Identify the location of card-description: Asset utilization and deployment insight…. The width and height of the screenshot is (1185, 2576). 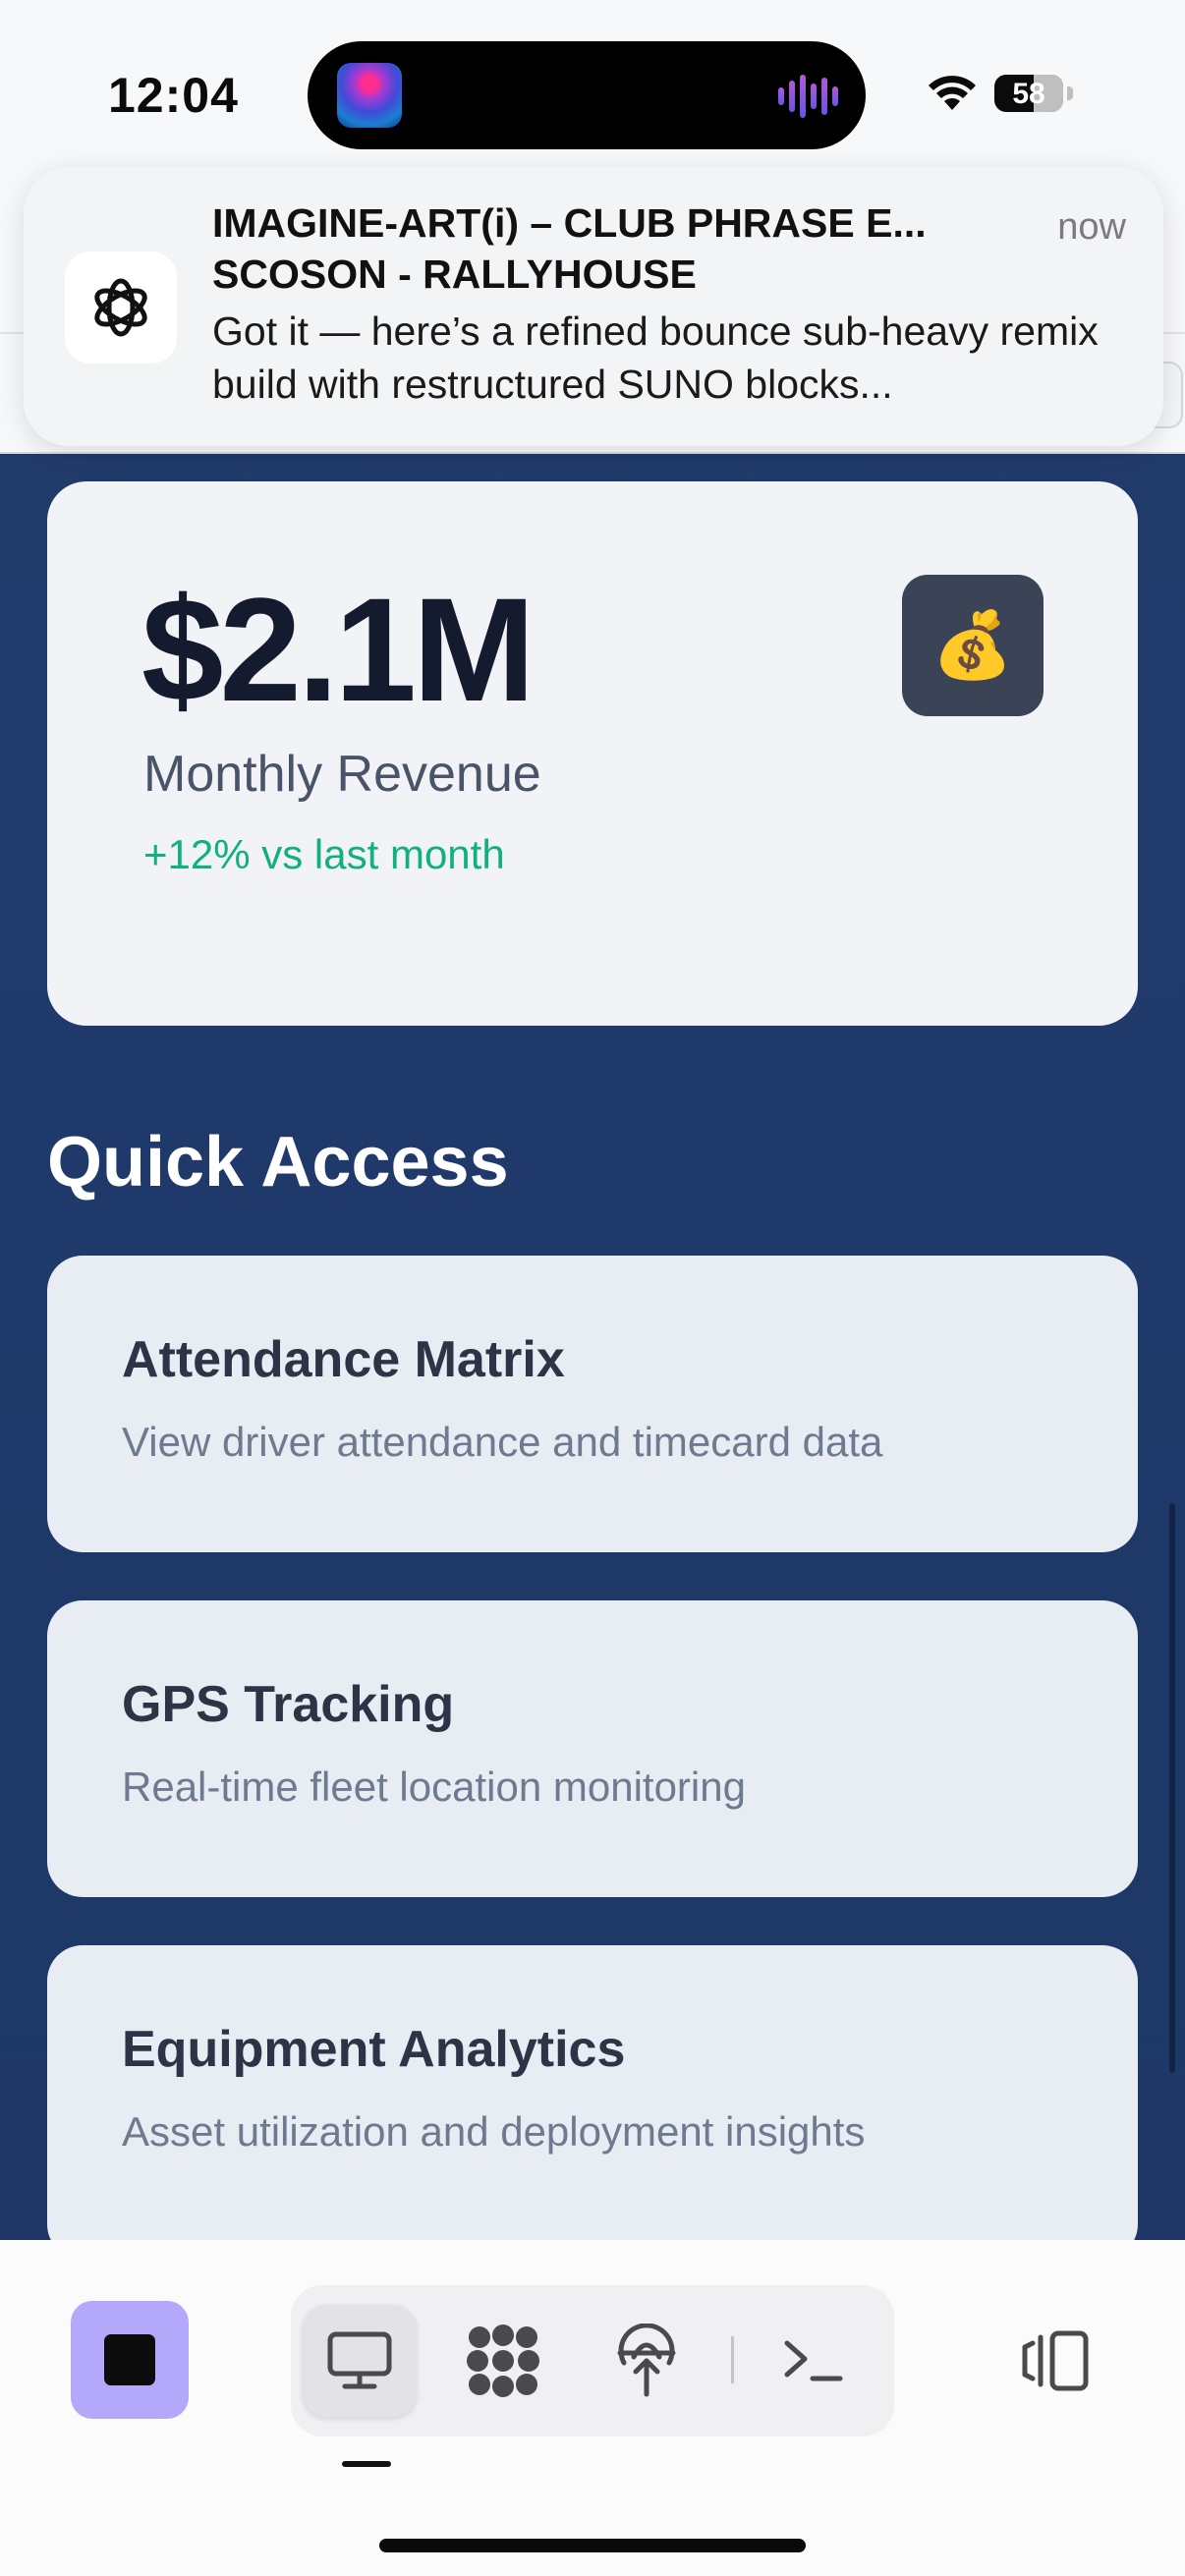
(494, 2131).